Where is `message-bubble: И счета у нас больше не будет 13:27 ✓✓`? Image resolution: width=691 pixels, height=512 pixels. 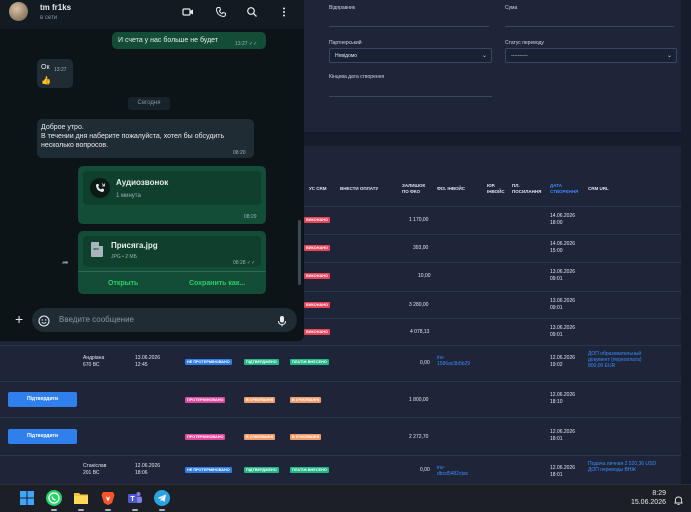 message-bubble: И счета у нас больше не будет 13:27 ✓✓ is located at coordinates (189, 40).